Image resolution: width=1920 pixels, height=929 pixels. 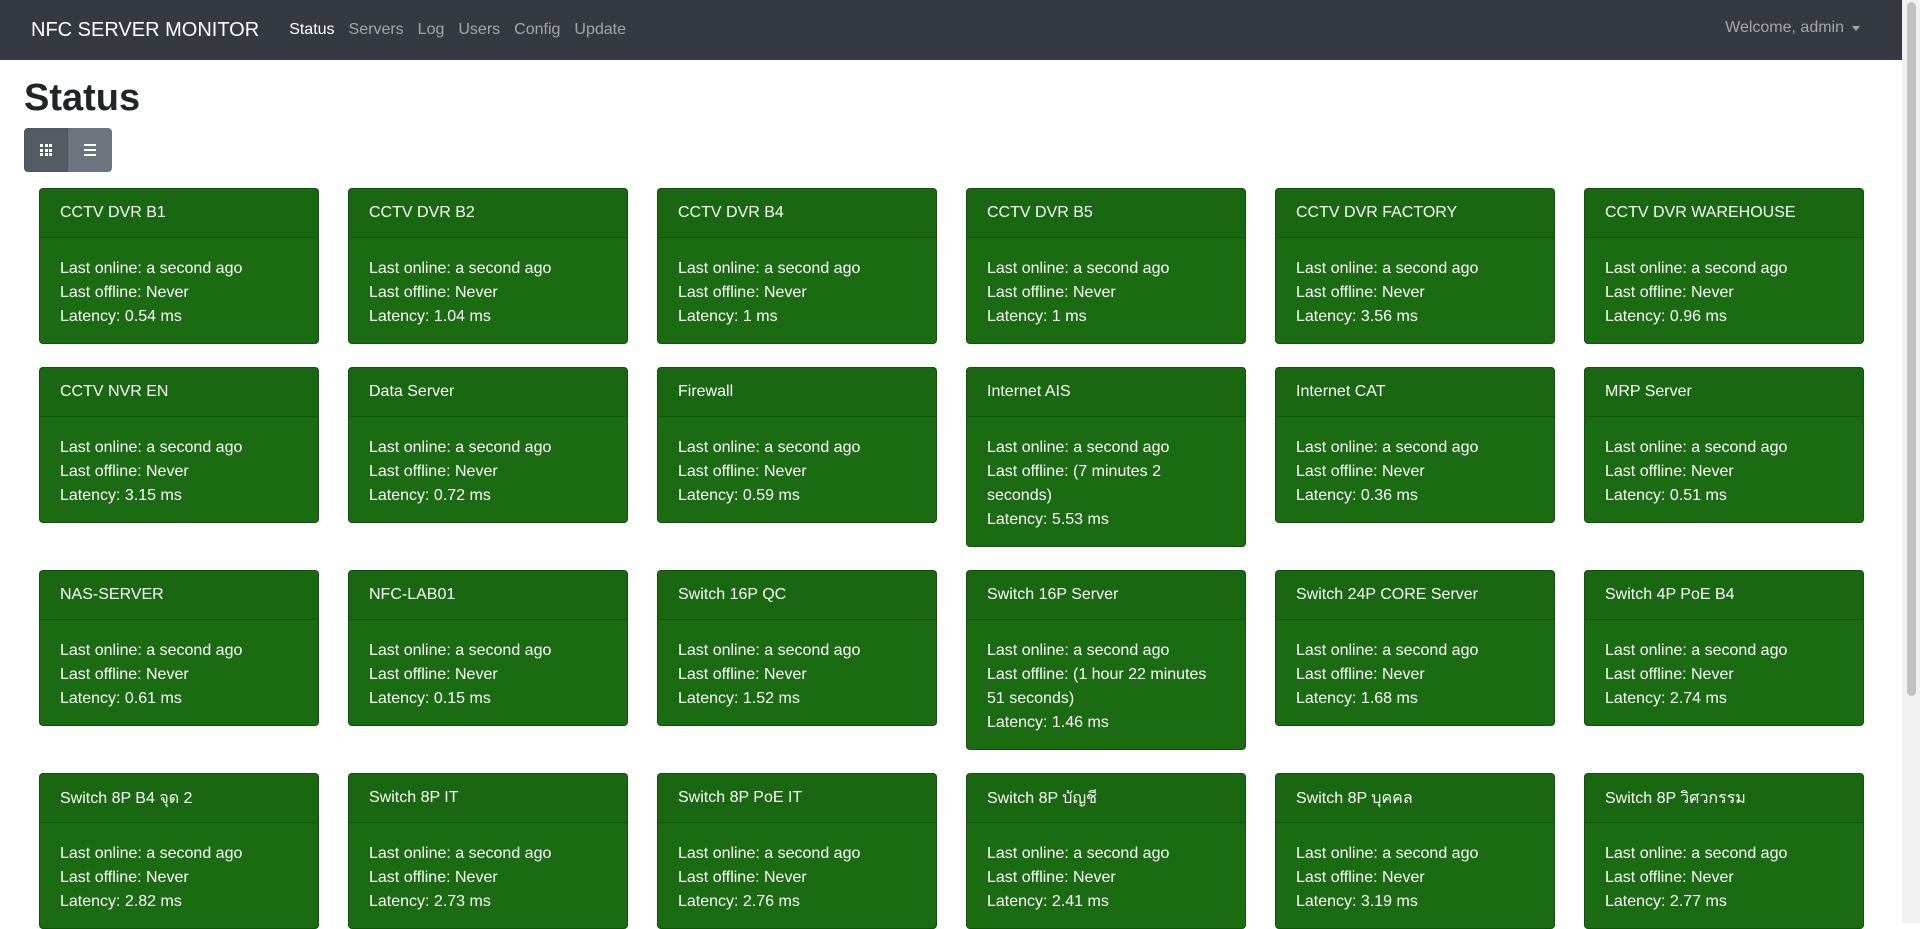 I want to click on server-name: Switch 24P CORE Server, so click(x=1415, y=595).